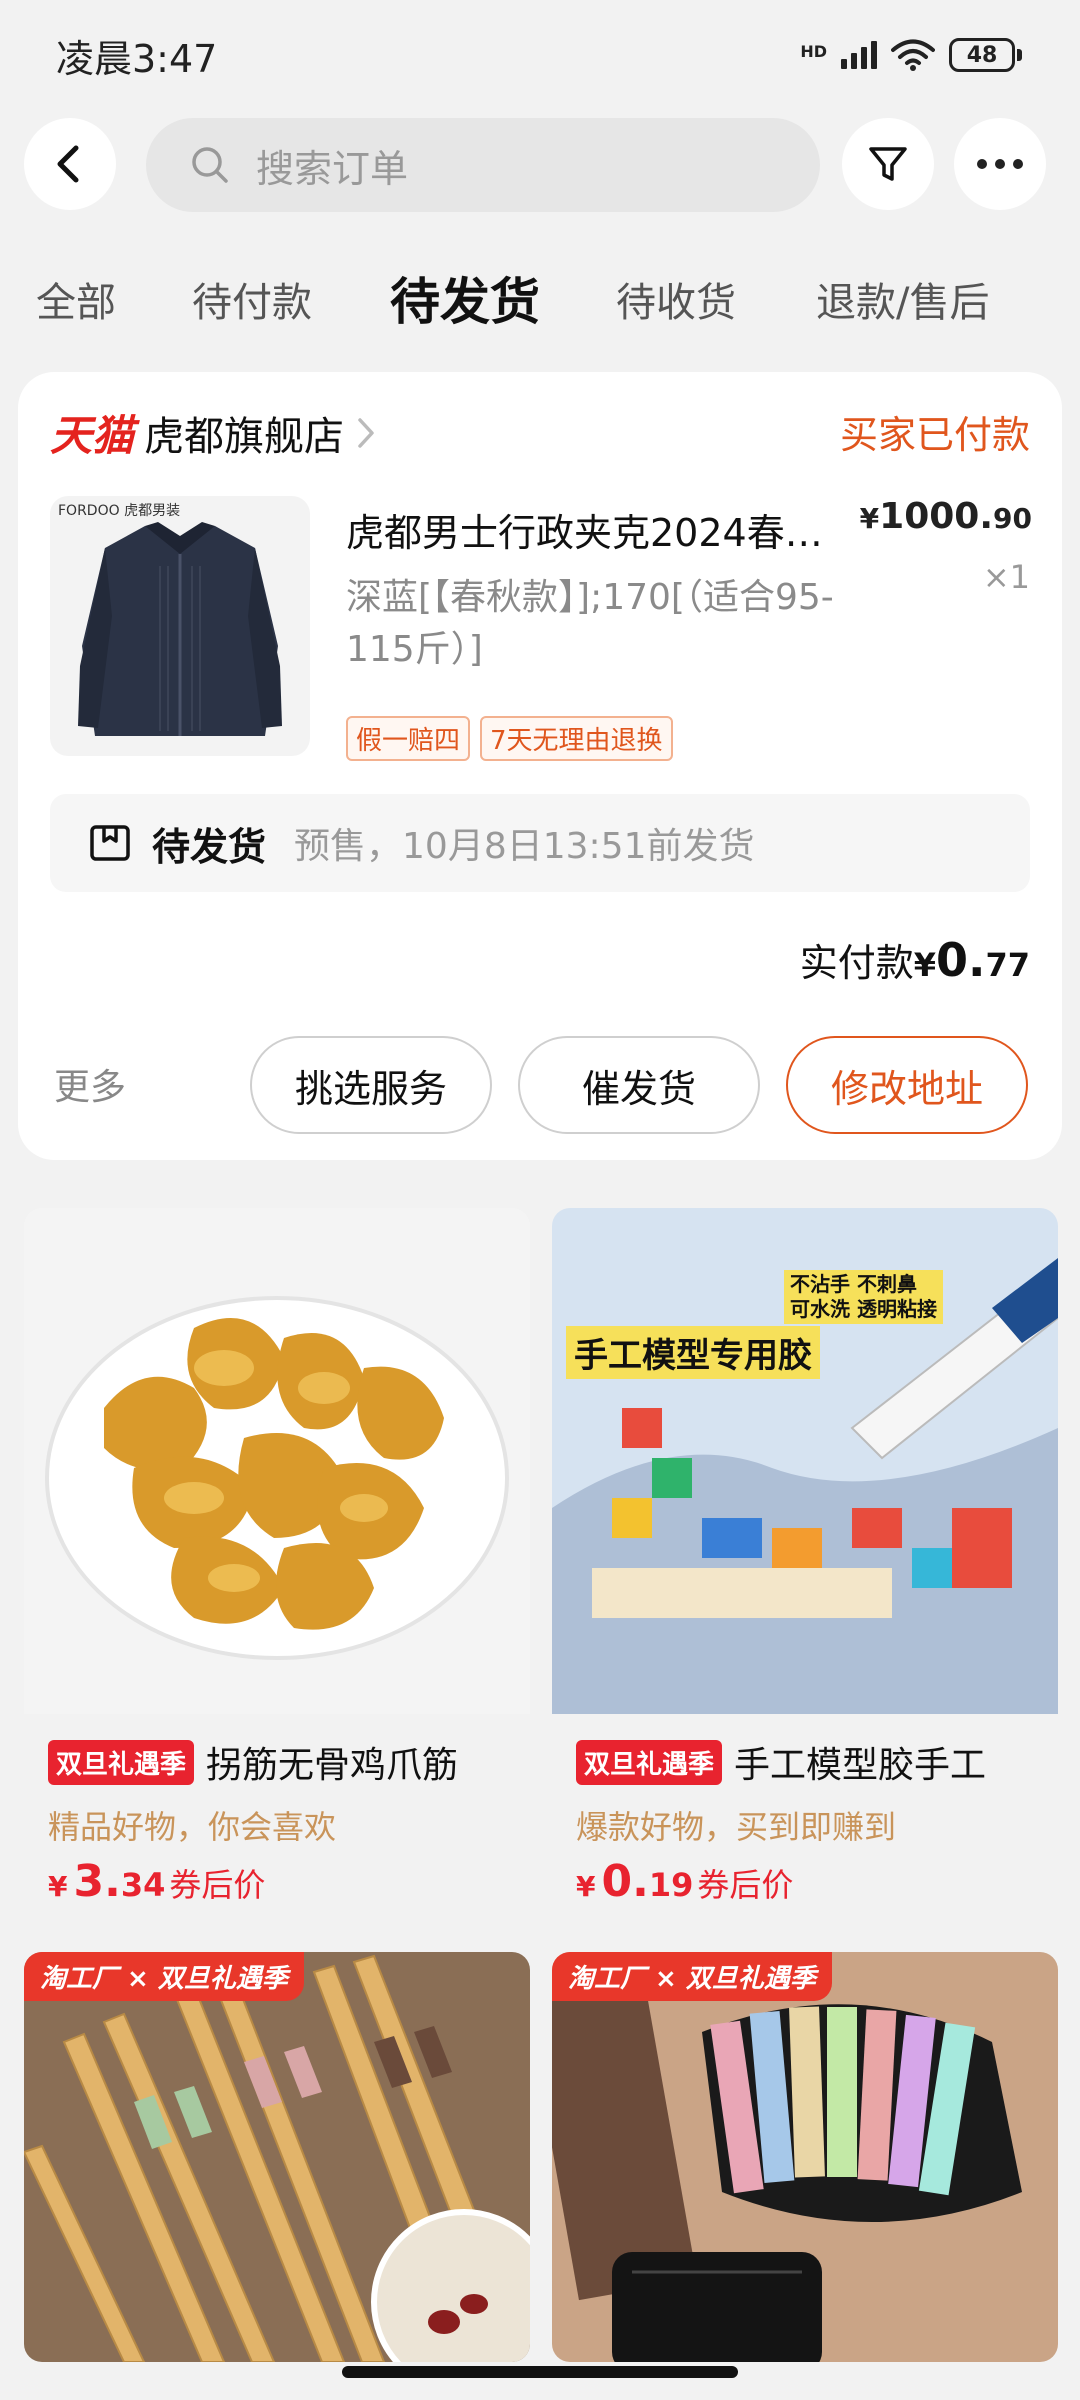 The image size is (1080, 2400). Describe the element at coordinates (408, 738) in the screenshot. I see `service-tag: 假一赔四` at that location.